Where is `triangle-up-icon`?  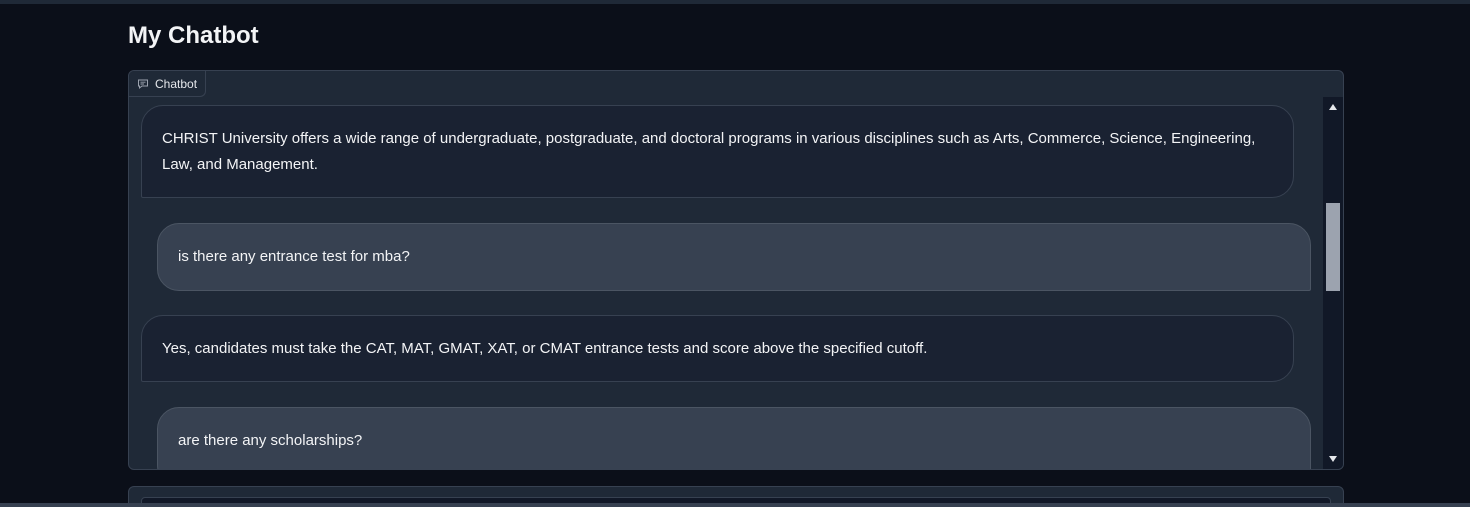 triangle-up-icon is located at coordinates (1333, 107).